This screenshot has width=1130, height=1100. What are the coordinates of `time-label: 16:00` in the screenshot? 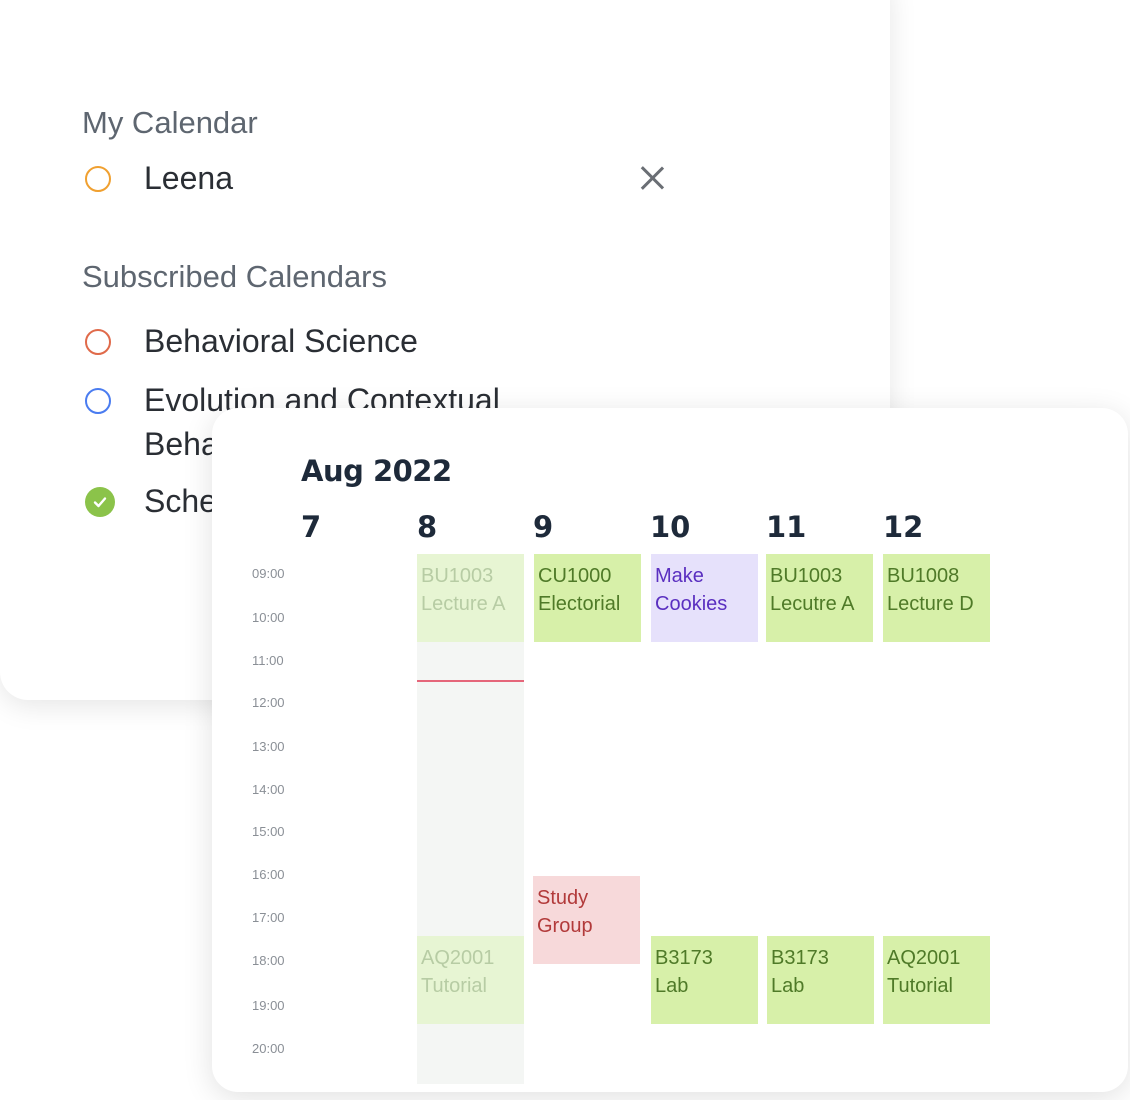 It's located at (268, 874).